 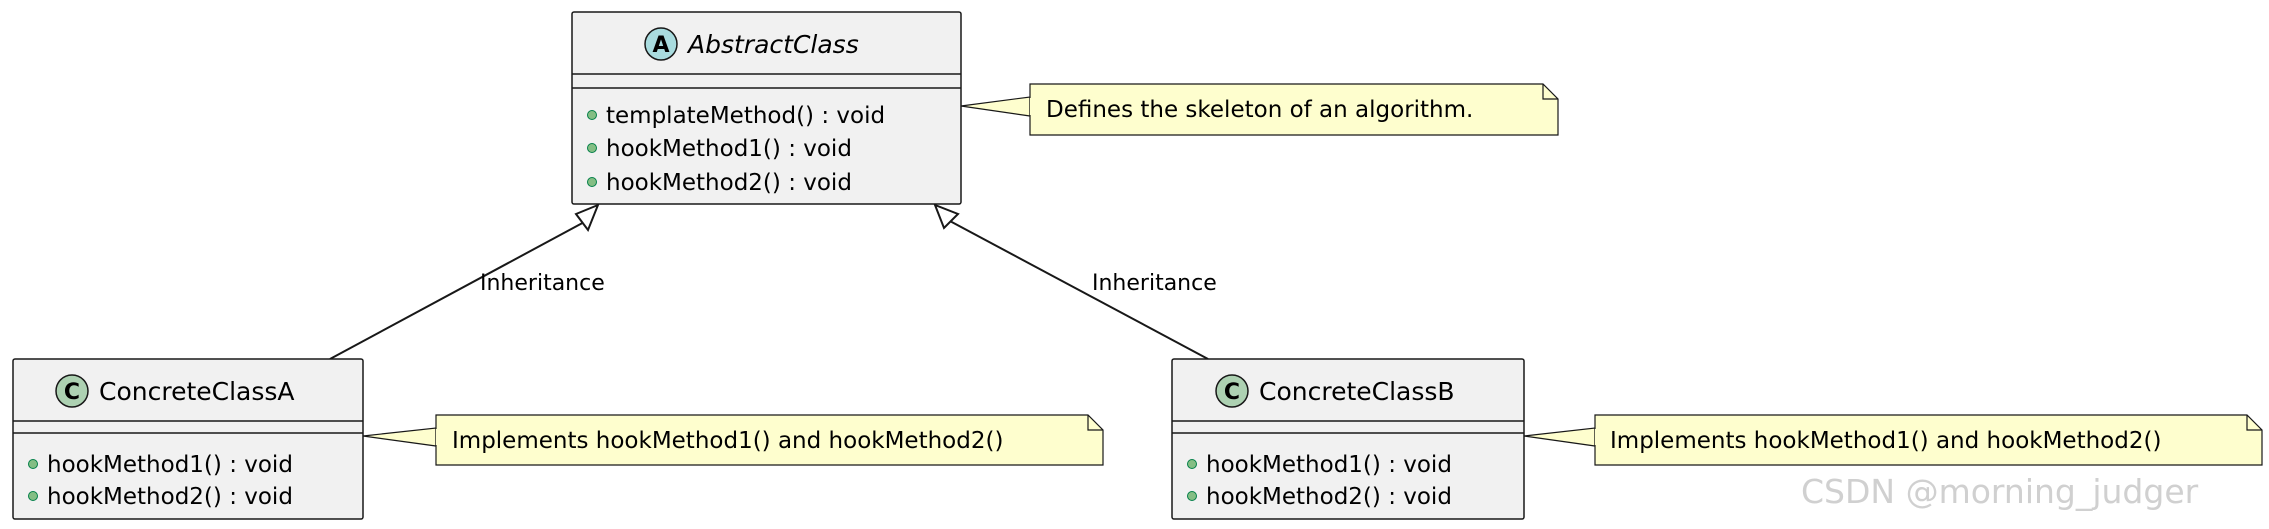 I want to click on inheritance-b: Inheritance, so click(x=1075, y=281).